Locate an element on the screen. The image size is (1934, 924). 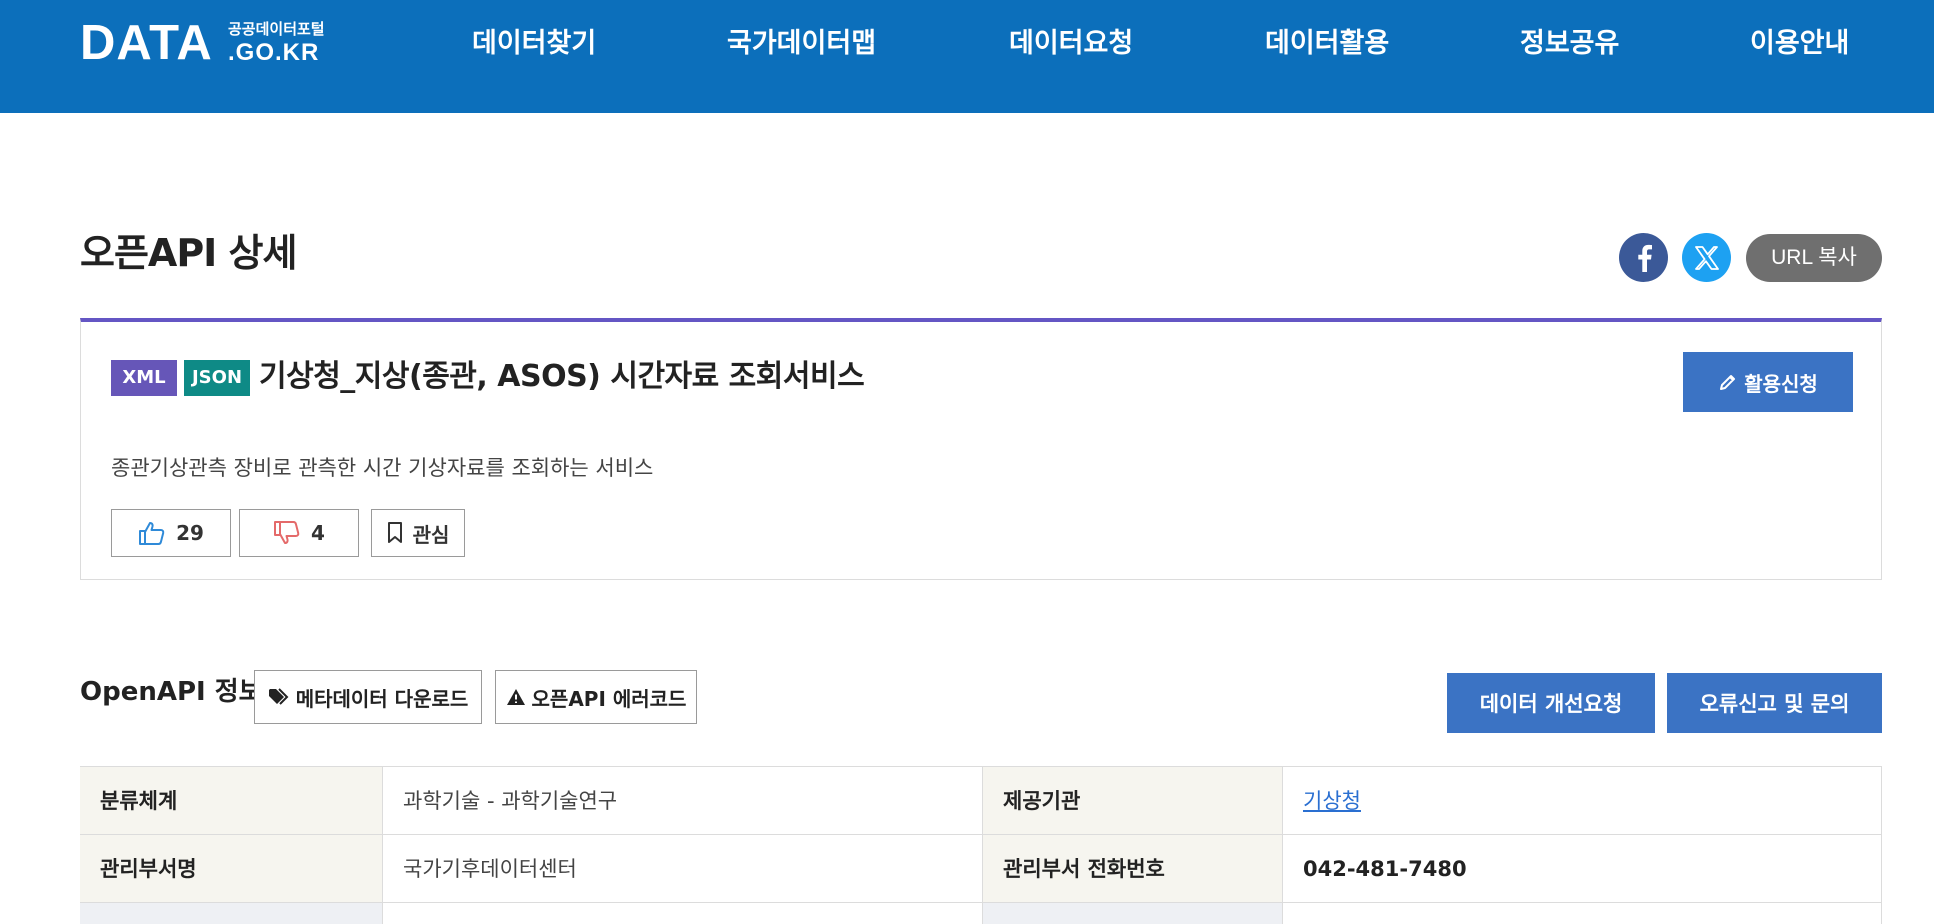
nav-item-guide: 이용안내 is located at coordinates (1799, 44).